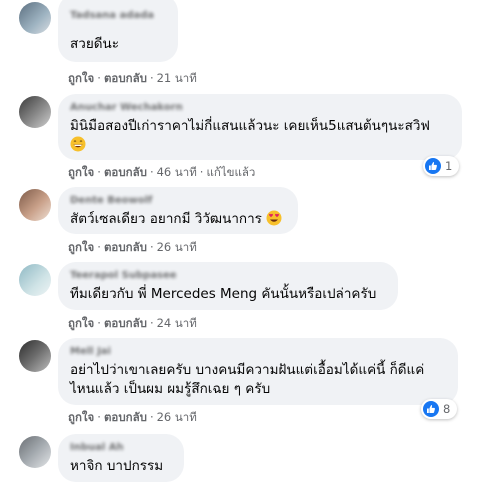 The image size is (497, 482). What do you see at coordinates (118, 16) in the screenshot?
I see `comment-author: Tadsana adada` at bounding box center [118, 16].